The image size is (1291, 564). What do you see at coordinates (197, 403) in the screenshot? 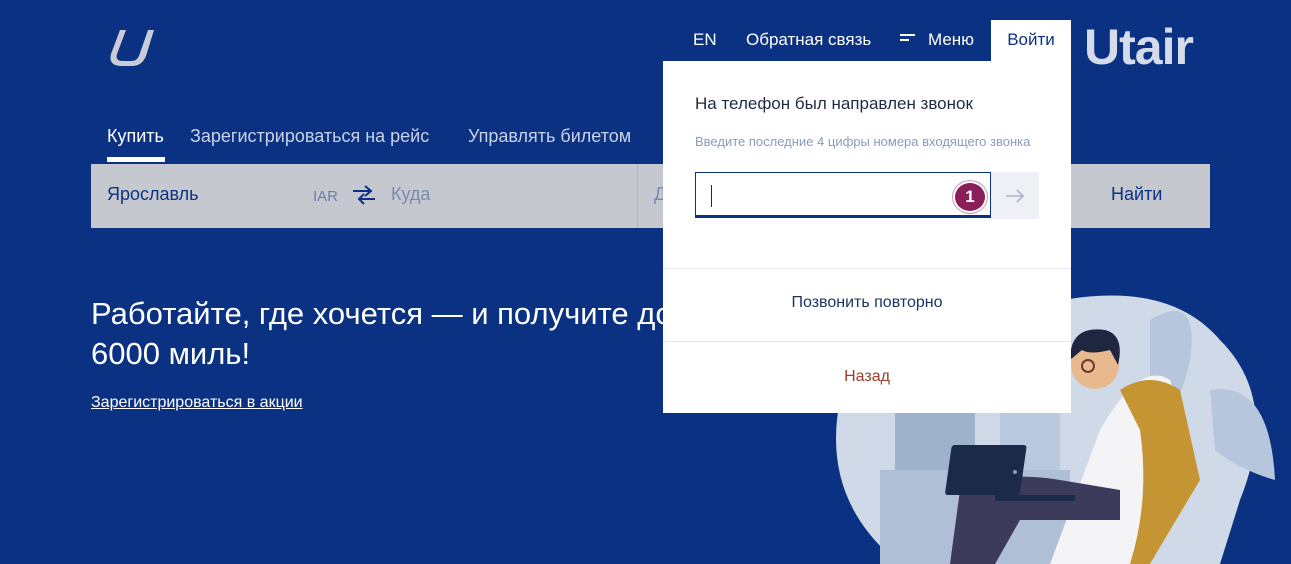
I see `promo-register-link: Зарегистрироваться в акции` at bounding box center [197, 403].